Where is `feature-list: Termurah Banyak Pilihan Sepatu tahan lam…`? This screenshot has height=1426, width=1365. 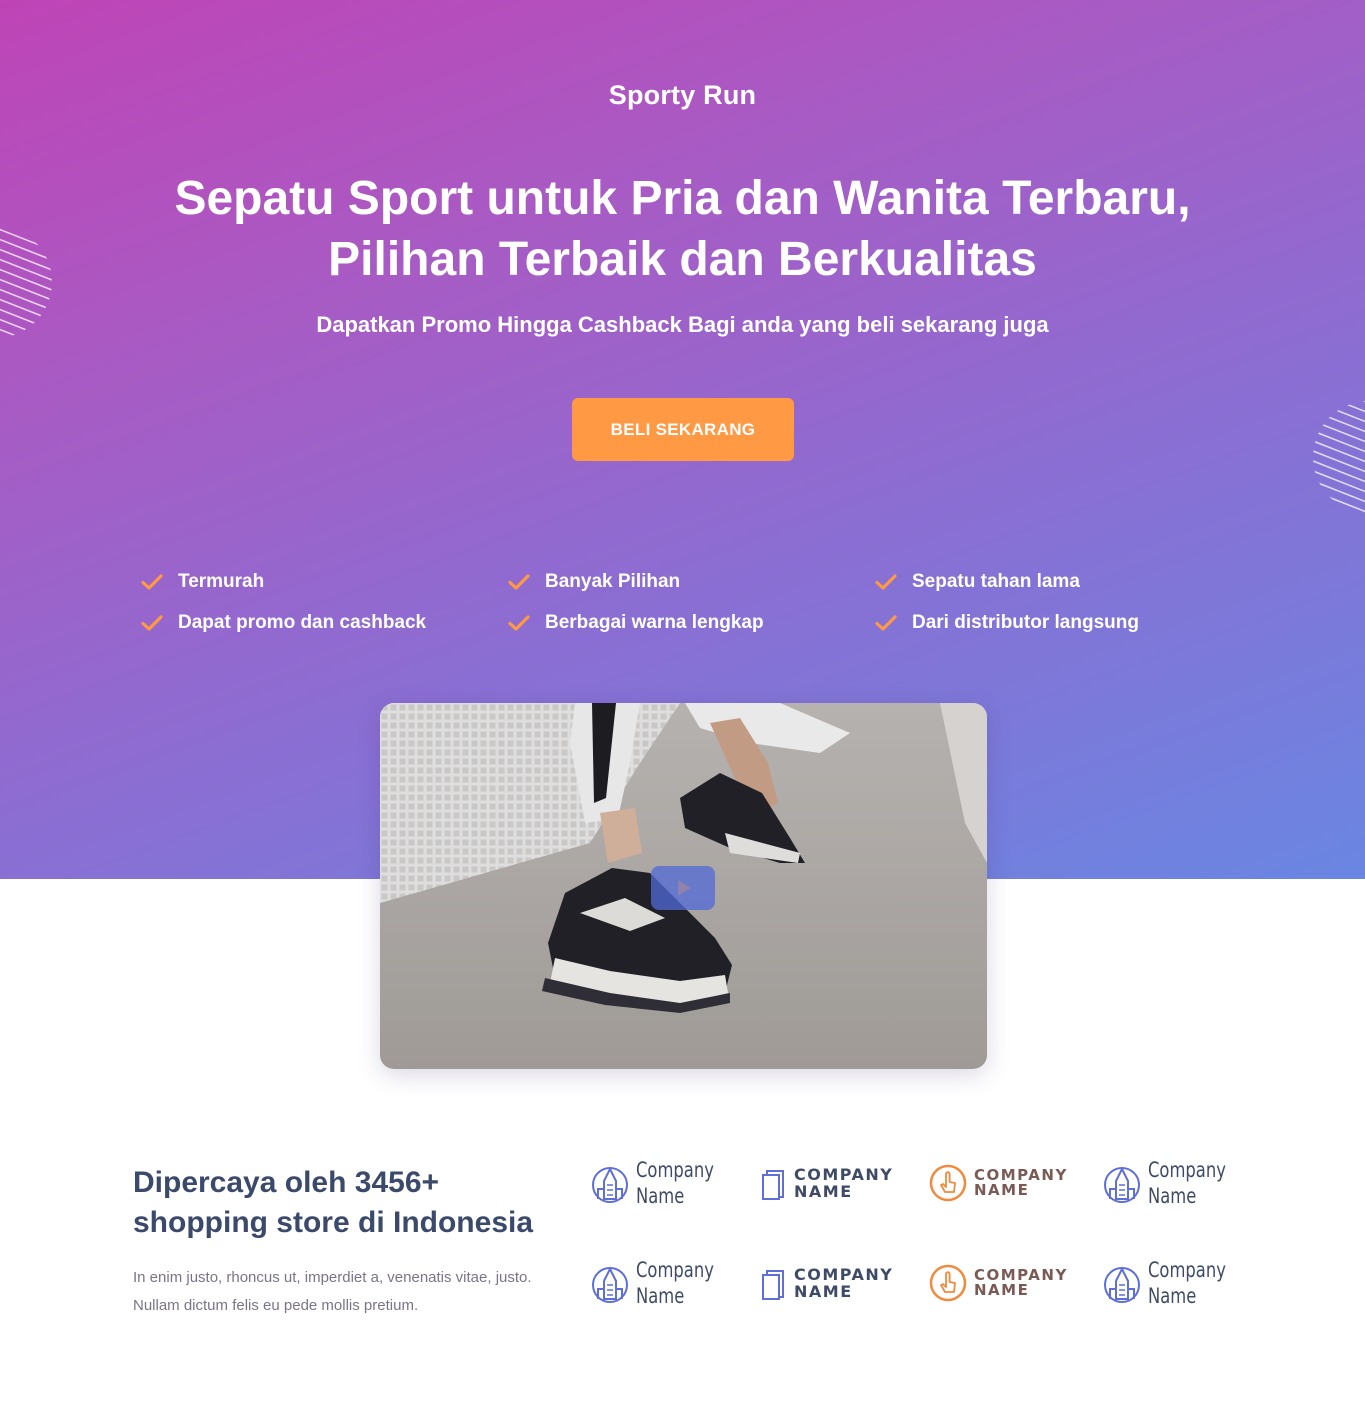
feature-list: Termurah Banyak Pilihan Sepatu tahan lam… is located at coordinates (690, 602).